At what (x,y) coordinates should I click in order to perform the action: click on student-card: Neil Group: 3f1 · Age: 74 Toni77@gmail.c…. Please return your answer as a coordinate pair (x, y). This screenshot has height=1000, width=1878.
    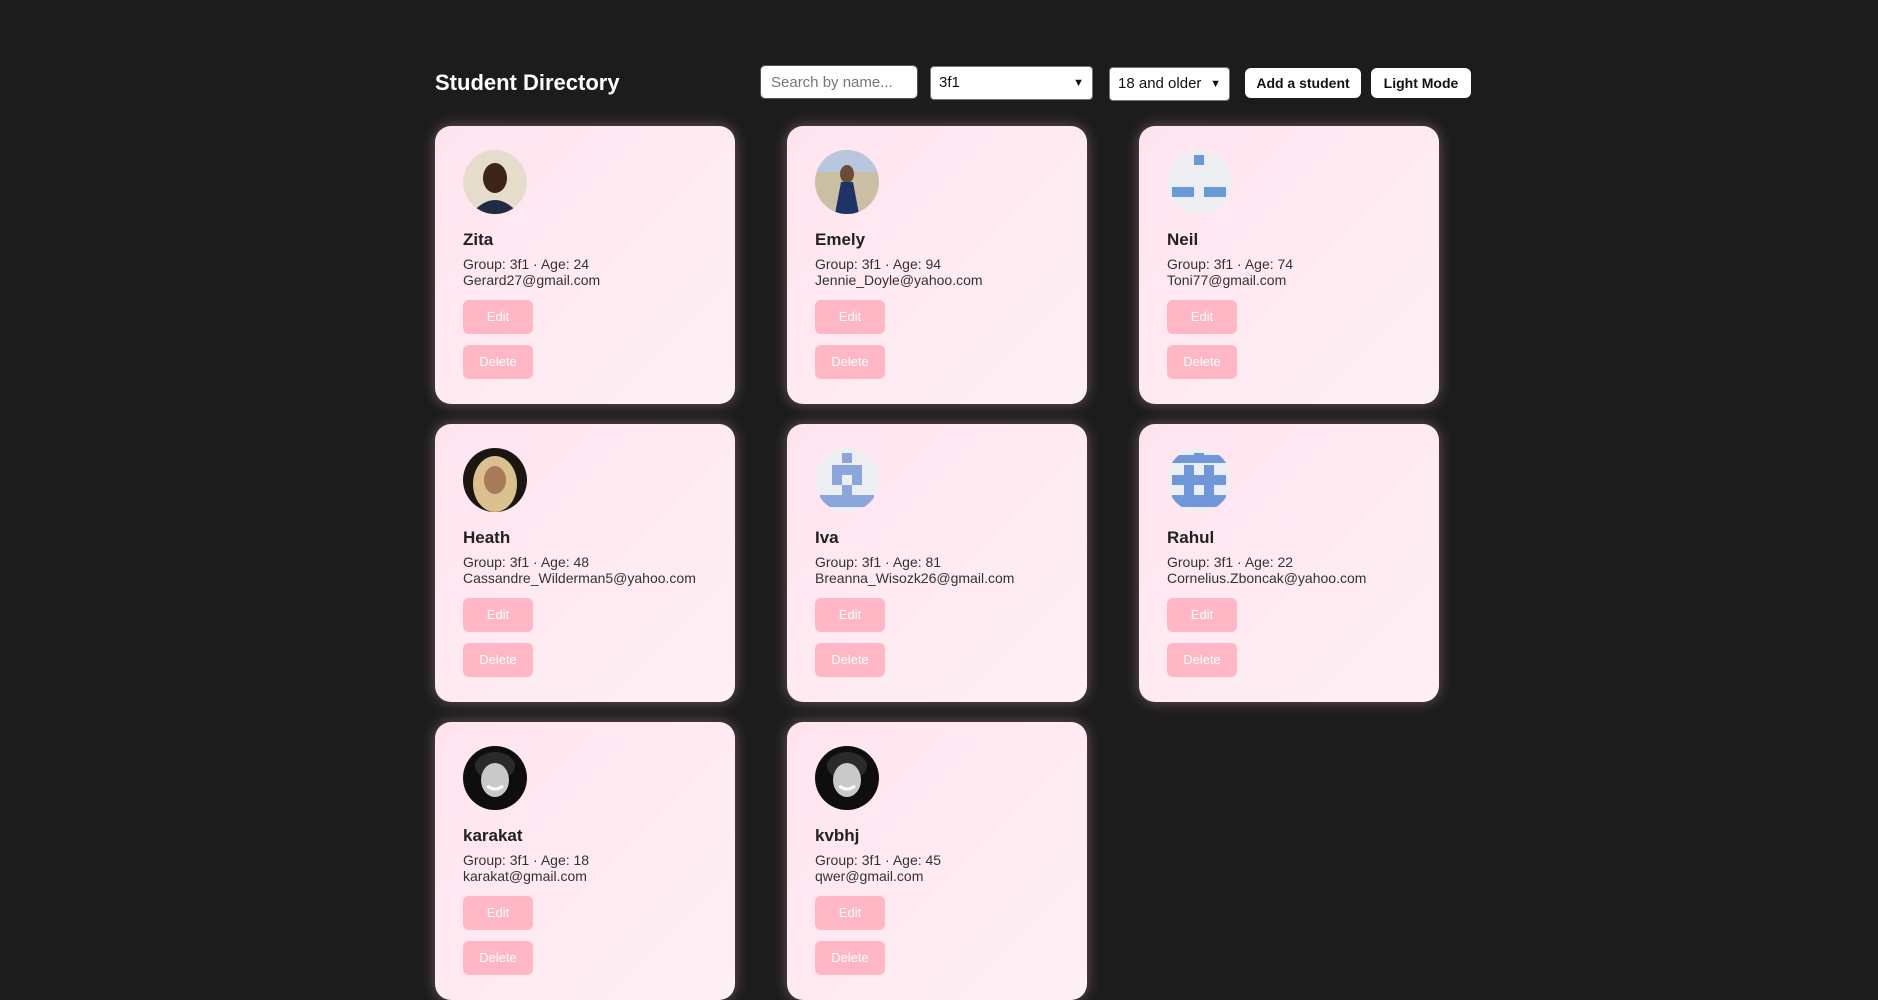
    Looking at the image, I should click on (1289, 265).